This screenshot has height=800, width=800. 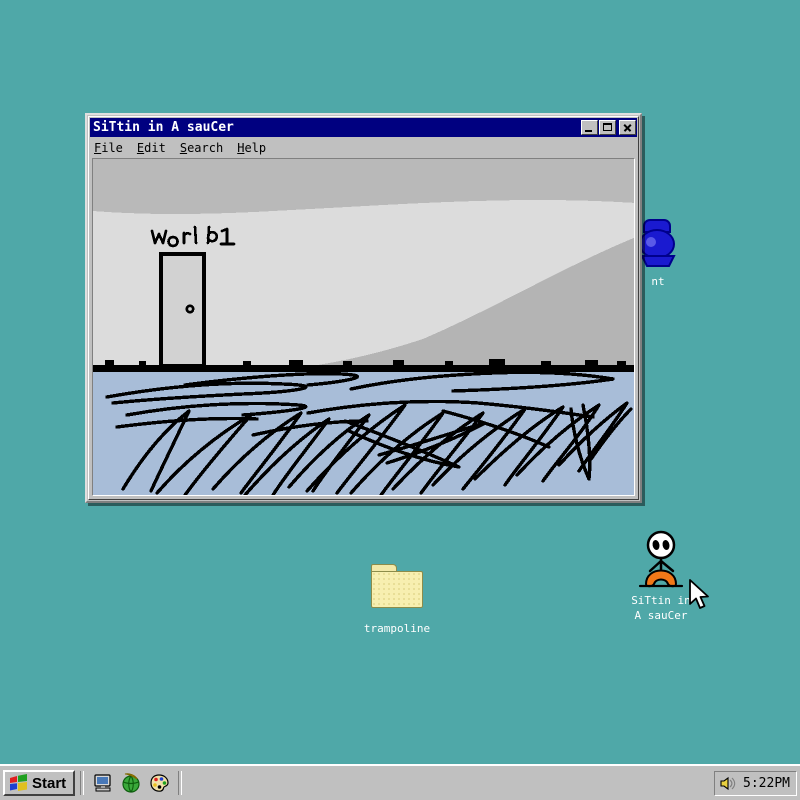 What do you see at coordinates (627, 127) in the screenshot?
I see `close-button` at bounding box center [627, 127].